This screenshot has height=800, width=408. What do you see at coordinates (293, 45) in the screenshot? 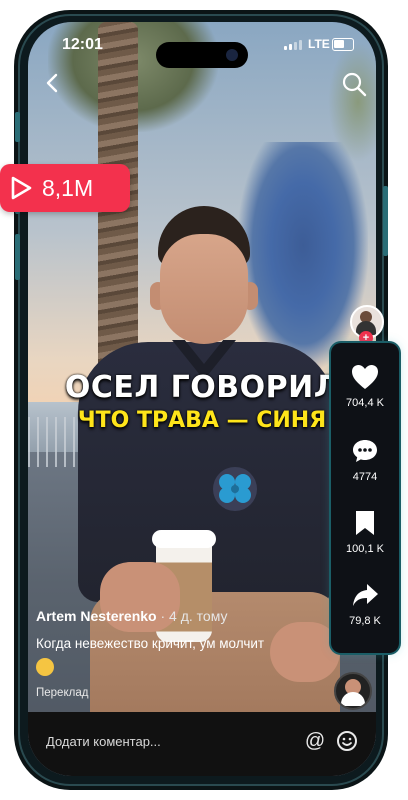
I see `signal-icon` at bounding box center [293, 45].